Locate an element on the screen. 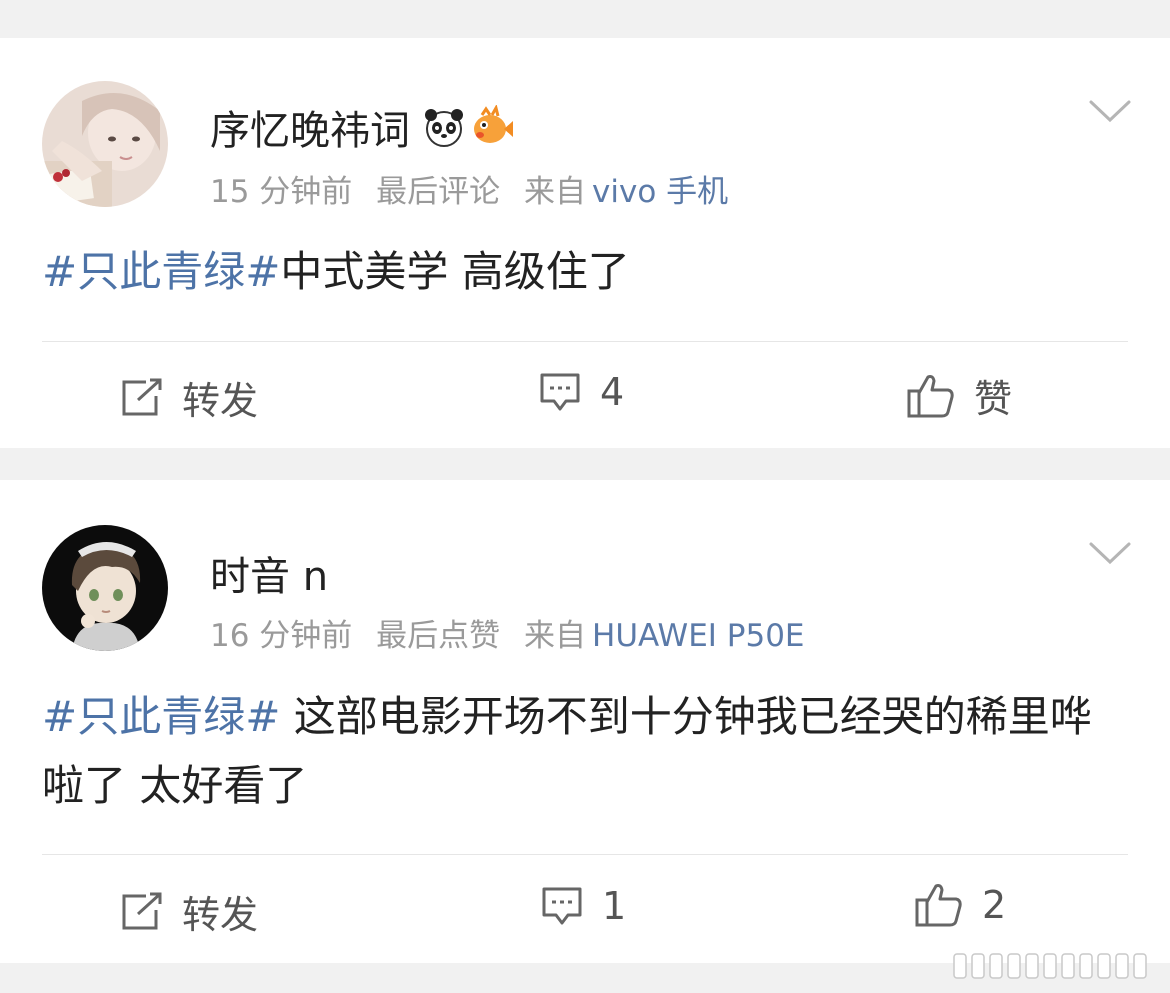 The width and height of the screenshot is (1170, 993). comment-button: 1 is located at coordinates (583, 906).